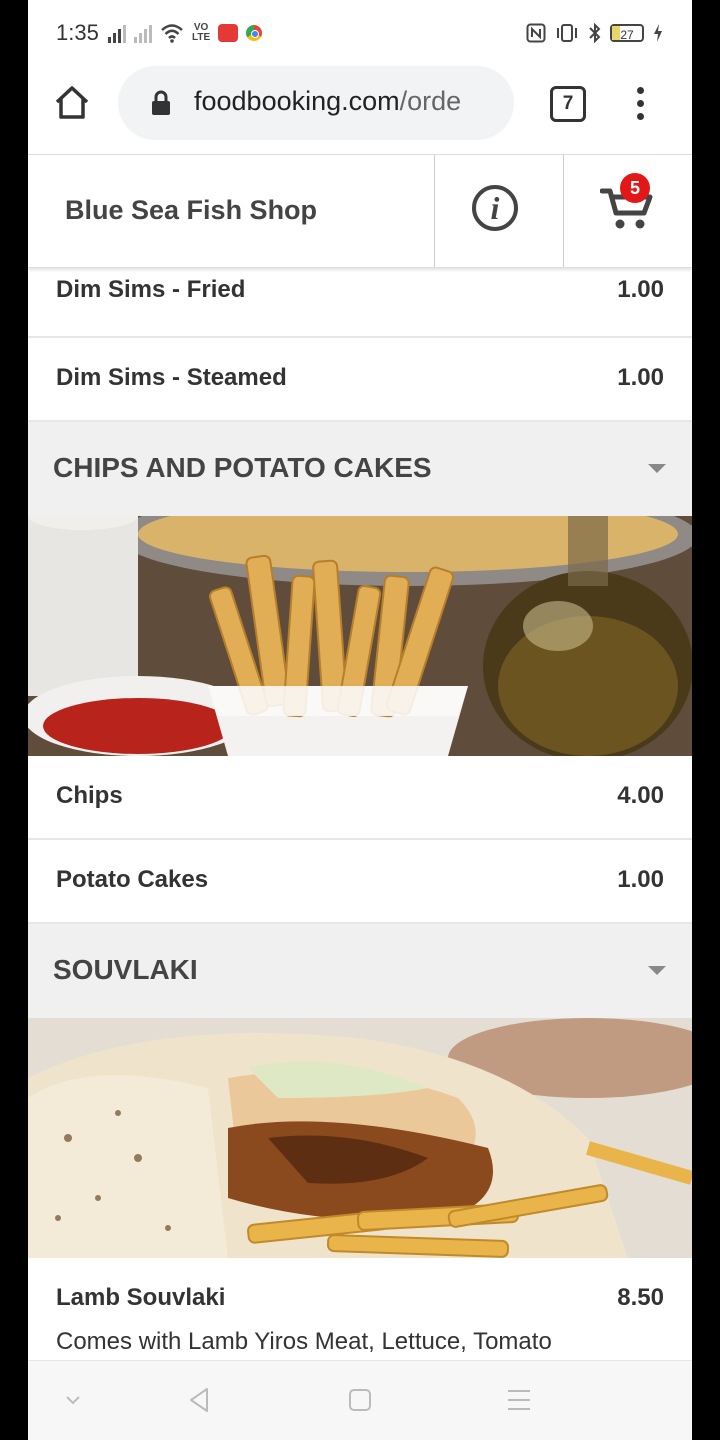 The image size is (720, 1440). I want to click on item-name: Chips, so click(89, 795).